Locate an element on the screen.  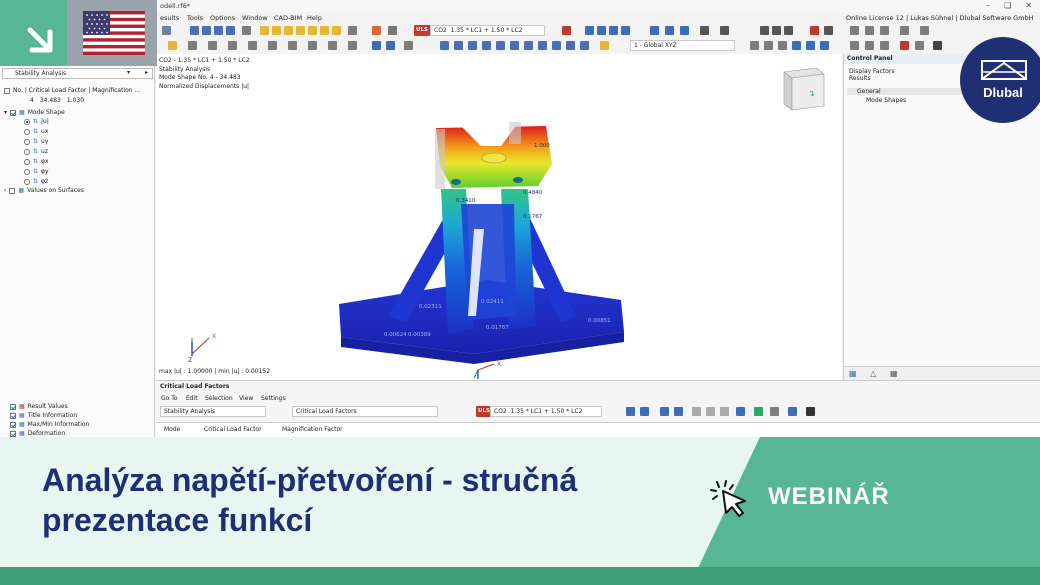
table-menu-edit: Edit is located at coordinates (192, 398).